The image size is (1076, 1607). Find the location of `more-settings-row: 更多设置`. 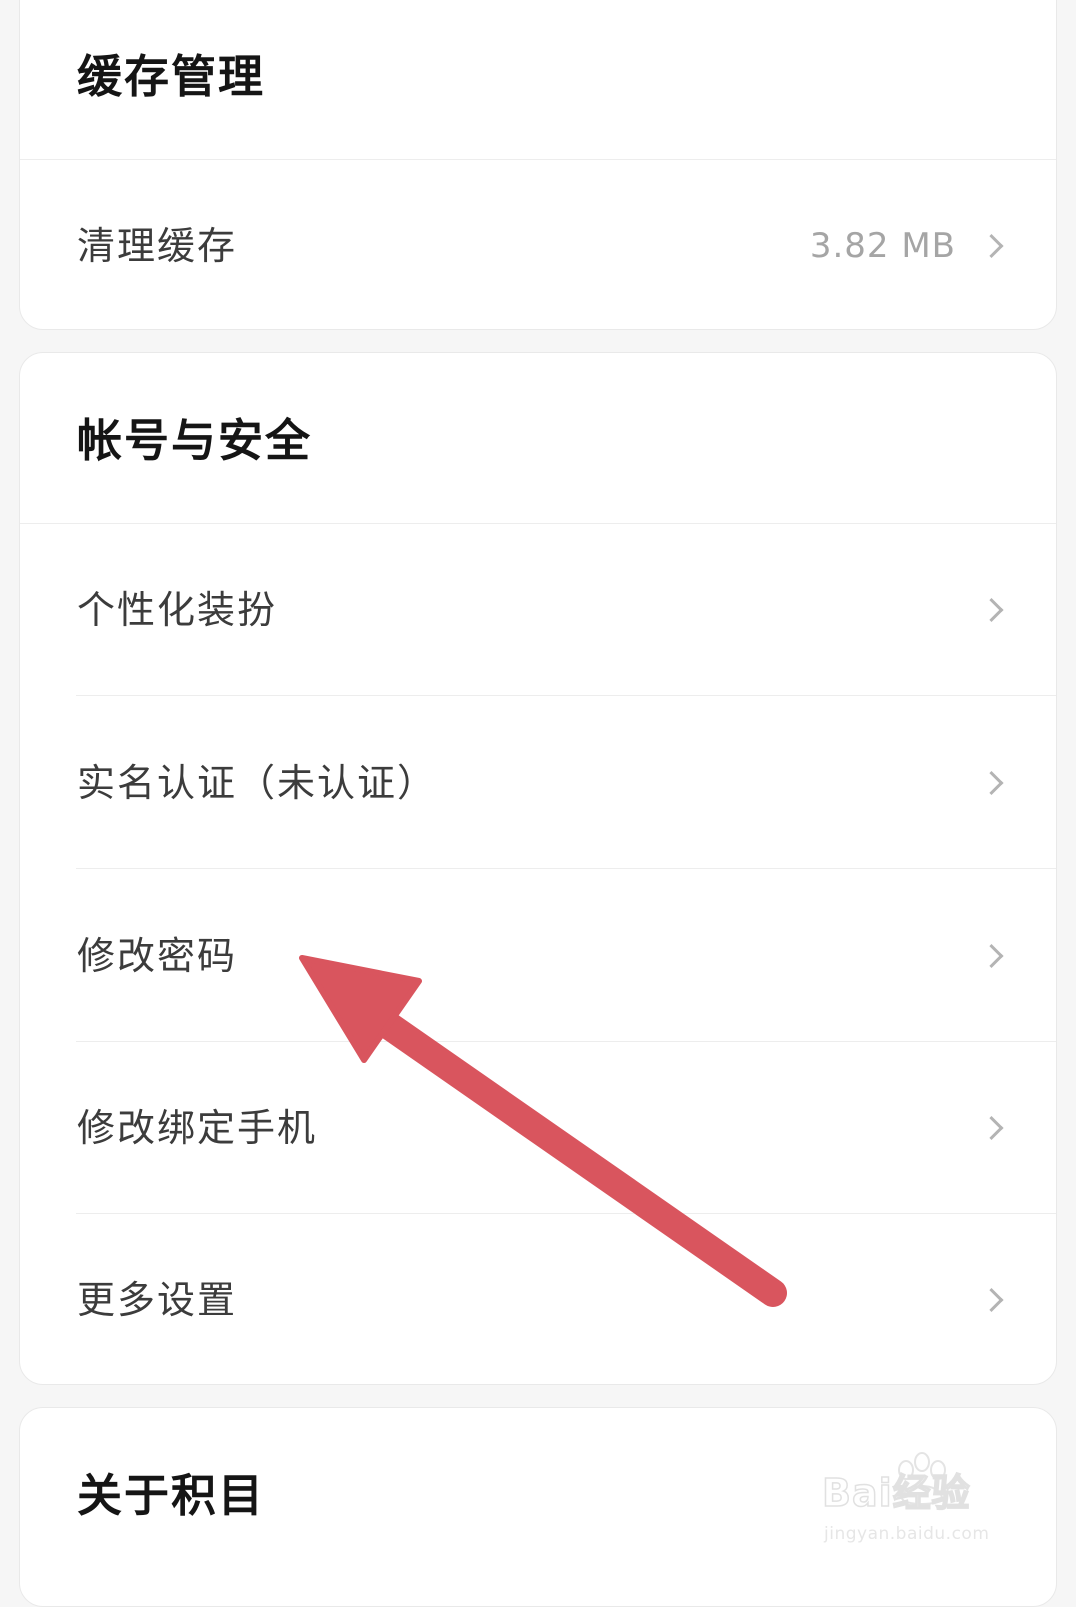

more-settings-row: 更多设置 is located at coordinates (538, 1299).